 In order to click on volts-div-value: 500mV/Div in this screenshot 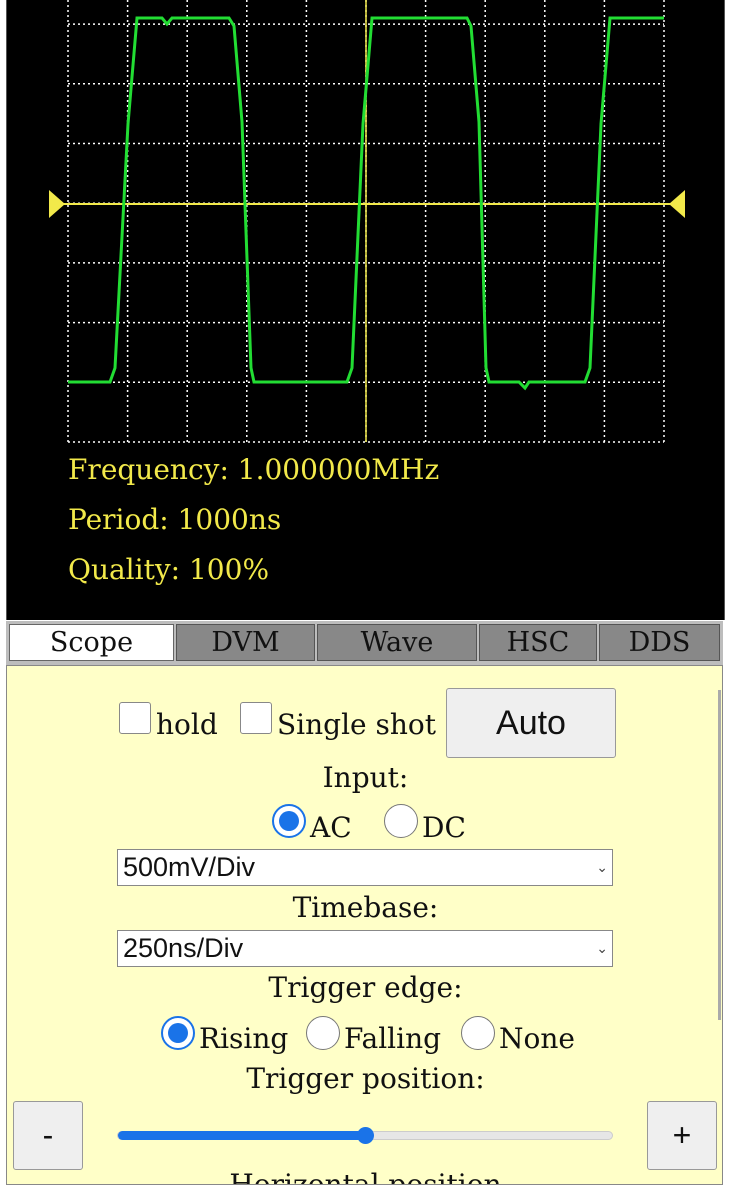, I will do `click(189, 867)`.